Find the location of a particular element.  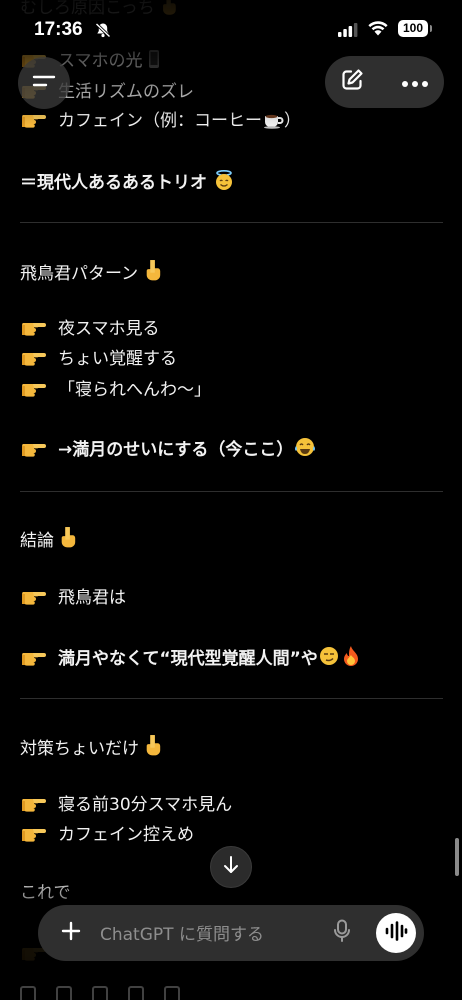

share-icon is located at coordinates (172, 993).